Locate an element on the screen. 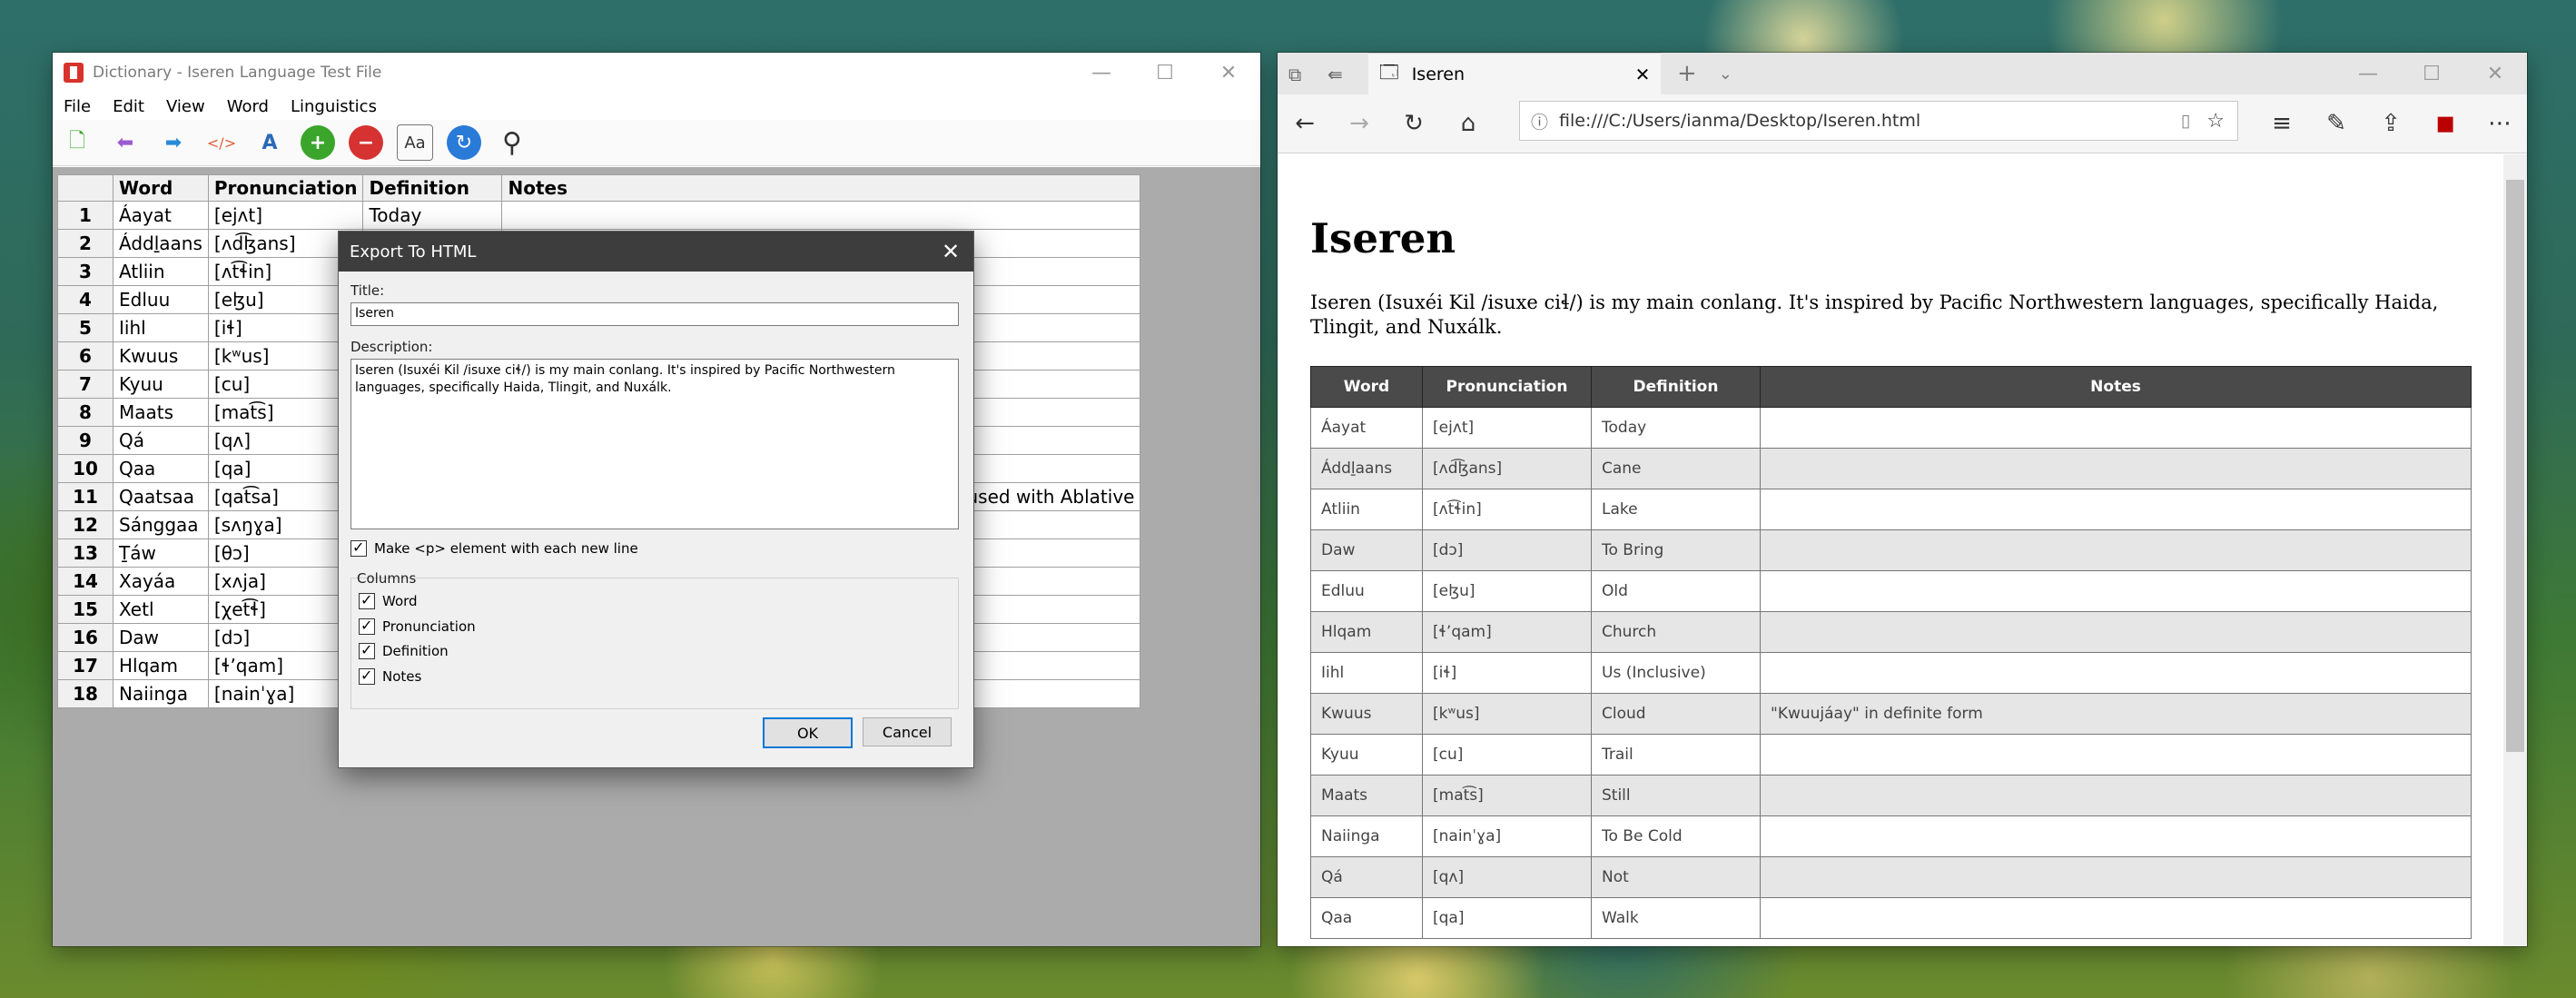 Image resolution: width=2576 pixels, height=998 pixels. cell-pronunciation: [ejʌt] is located at coordinates (285, 215).